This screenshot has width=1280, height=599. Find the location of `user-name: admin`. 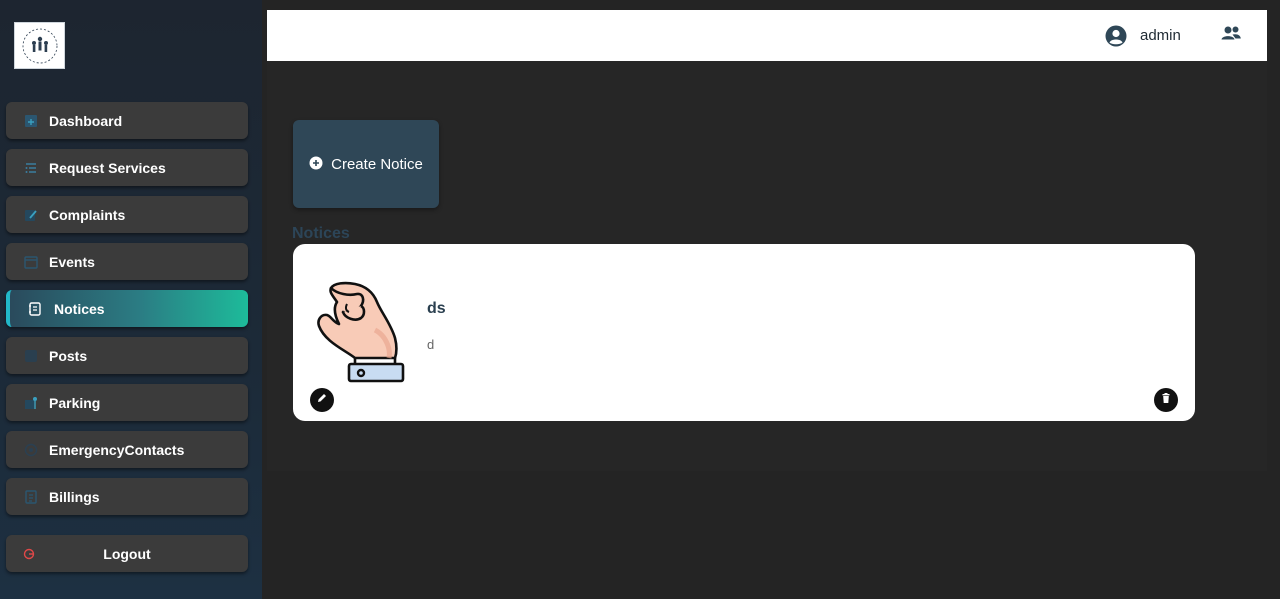

user-name: admin is located at coordinates (1160, 35).